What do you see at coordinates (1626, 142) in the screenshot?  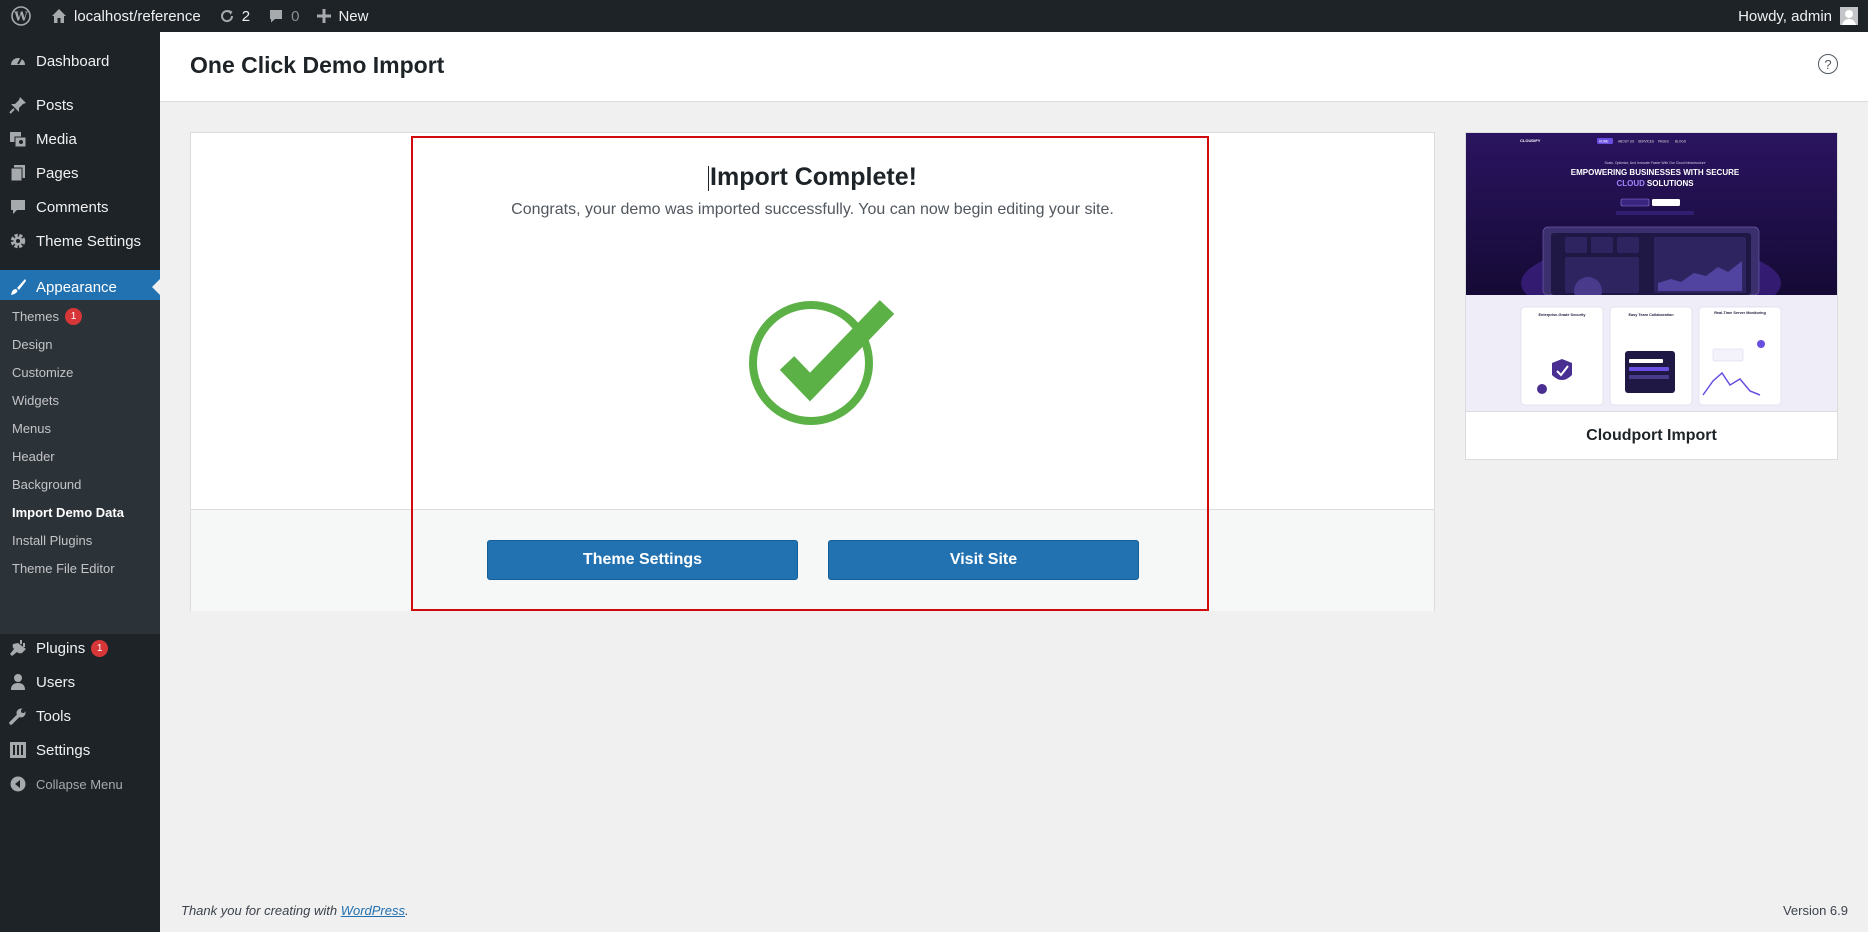 I see `preview-nav-1: ABOUT US` at bounding box center [1626, 142].